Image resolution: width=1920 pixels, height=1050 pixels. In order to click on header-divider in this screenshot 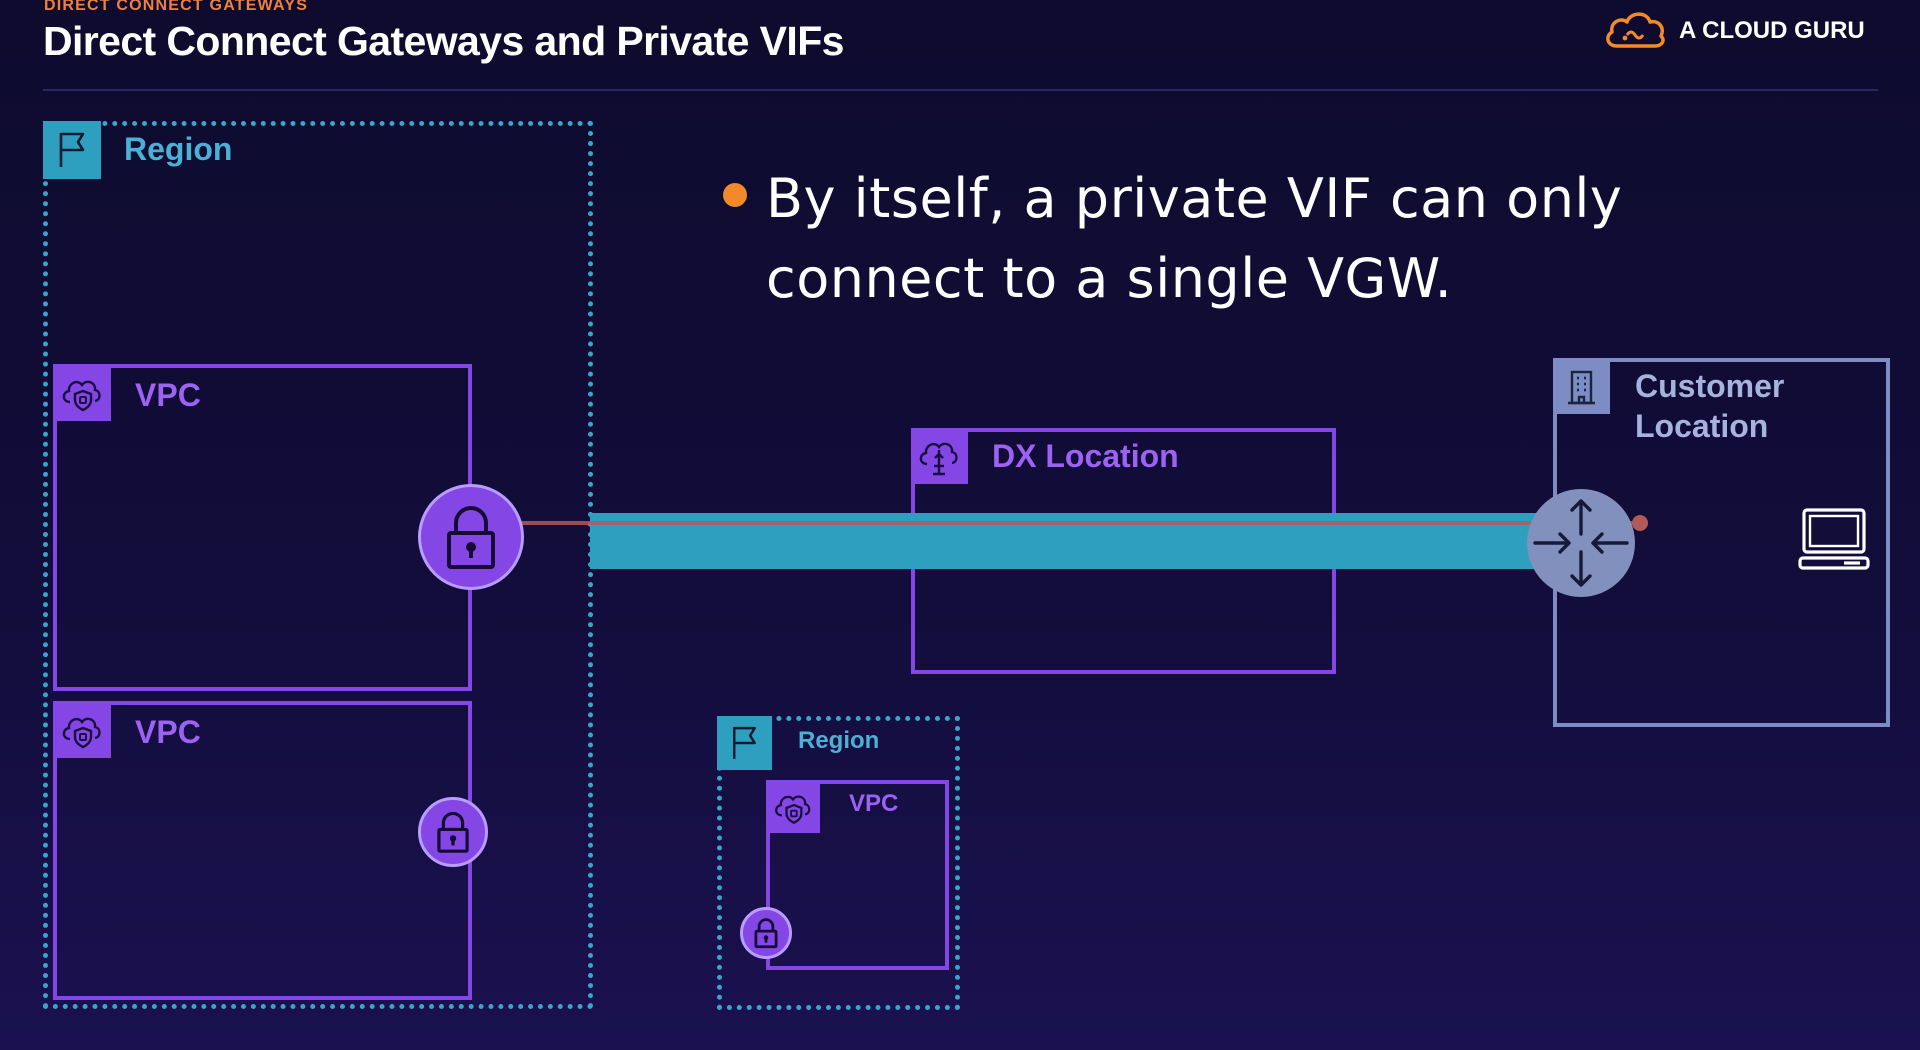, I will do `click(960, 90)`.